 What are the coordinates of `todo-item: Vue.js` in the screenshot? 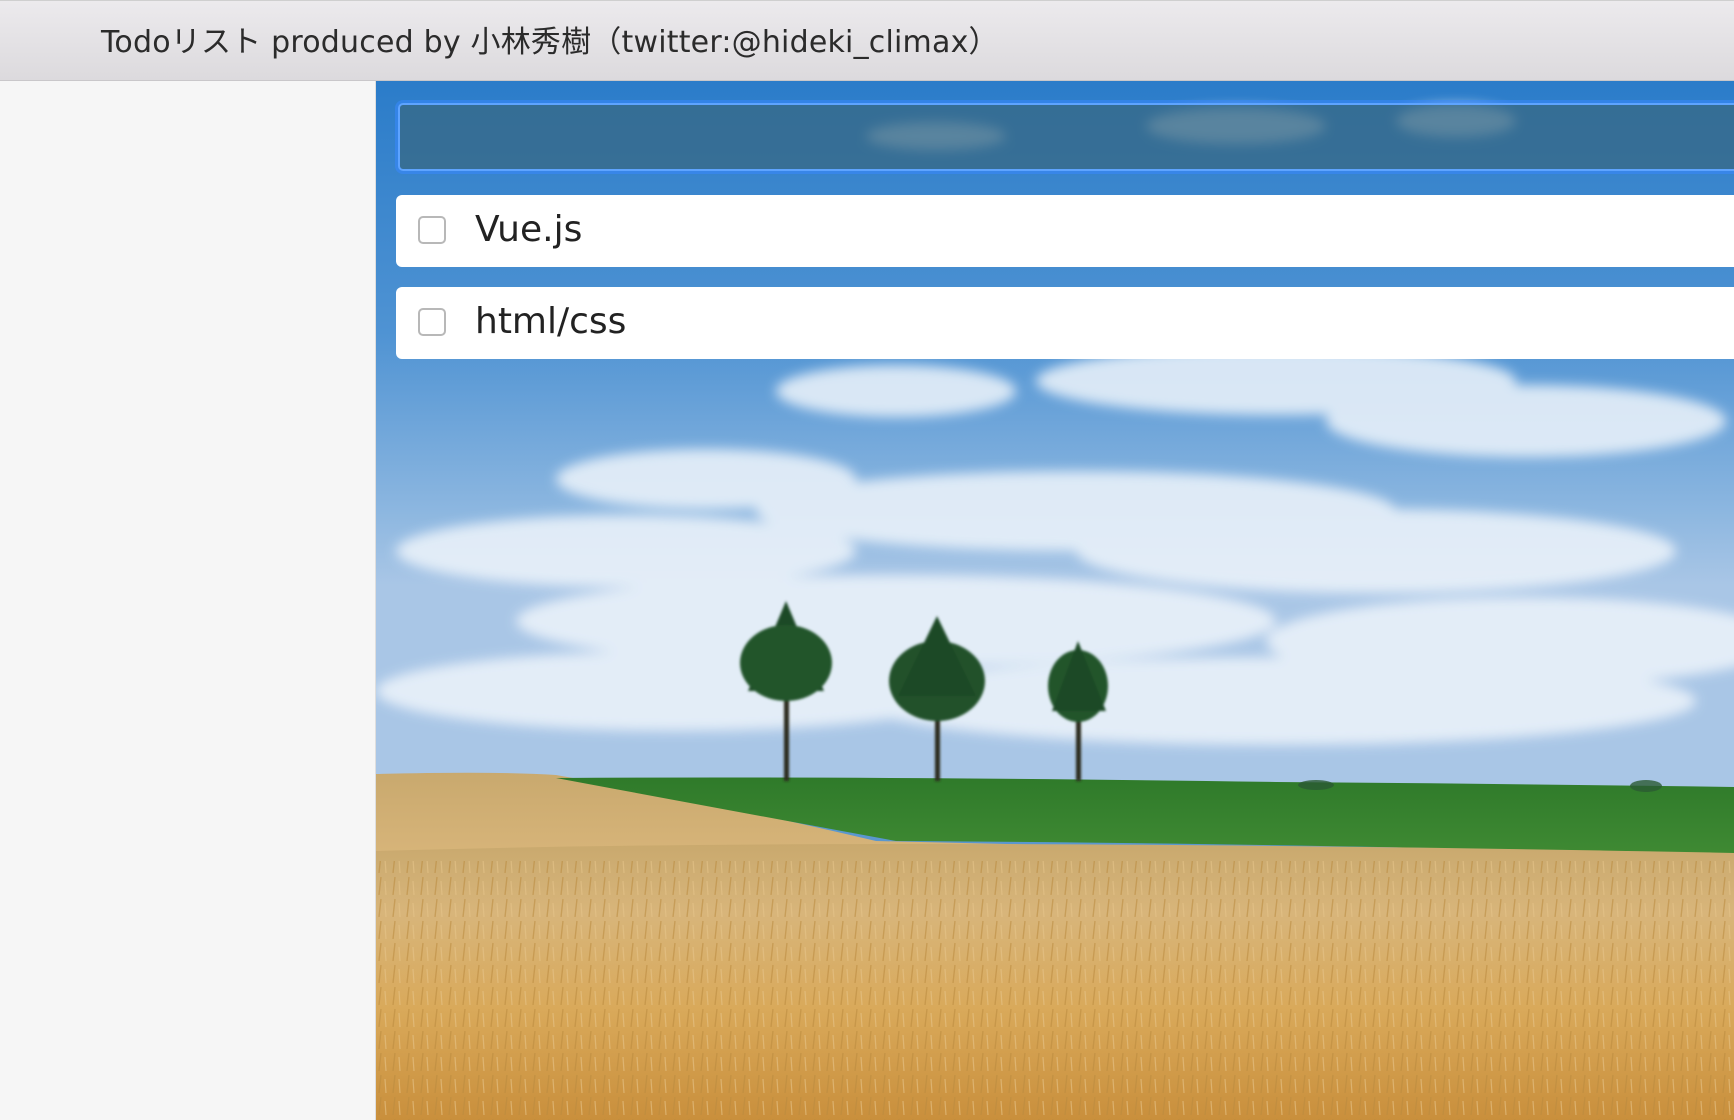 It's located at (1065, 231).